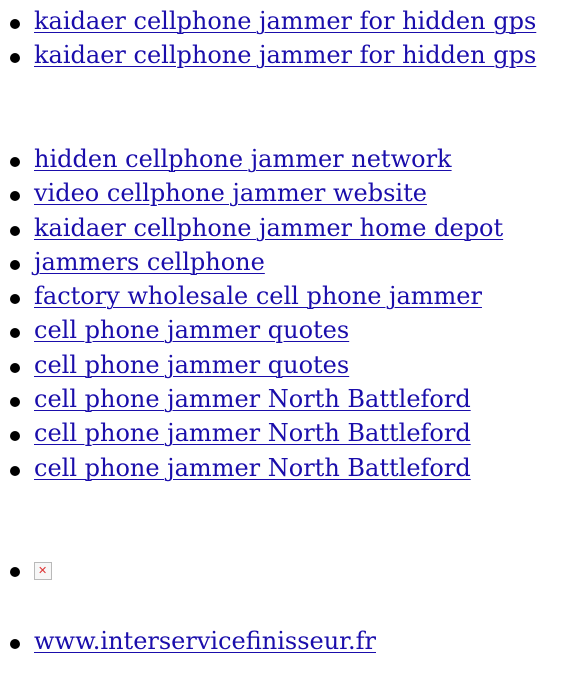  What do you see at coordinates (230, 193) in the screenshot?
I see `list-link: video cellphone jammer website` at bounding box center [230, 193].